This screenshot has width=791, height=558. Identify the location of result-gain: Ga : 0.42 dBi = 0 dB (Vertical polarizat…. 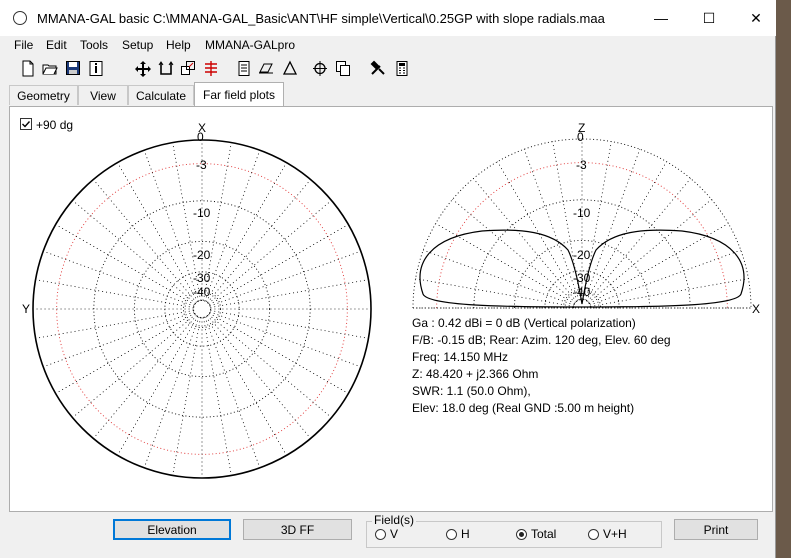
(524, 323).